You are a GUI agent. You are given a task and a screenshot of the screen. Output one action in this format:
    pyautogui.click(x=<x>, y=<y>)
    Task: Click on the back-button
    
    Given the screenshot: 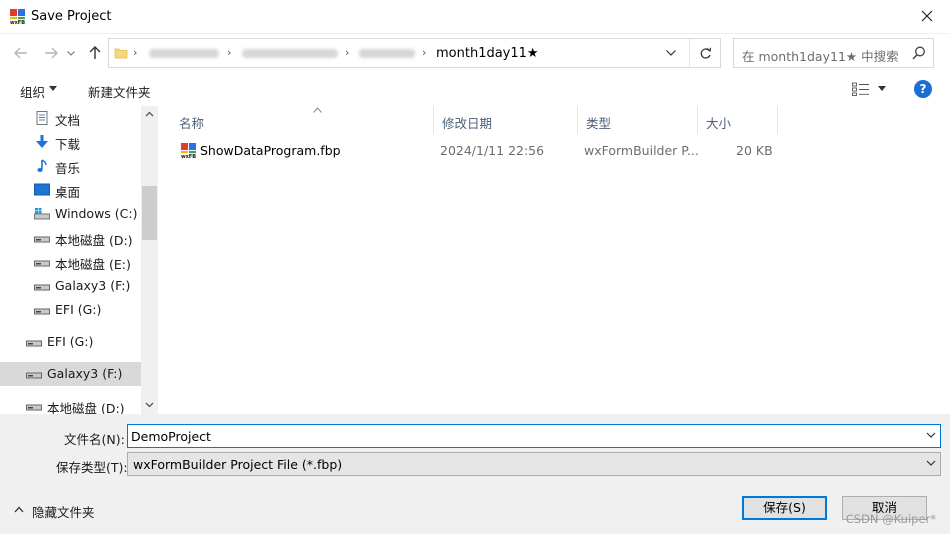 What is the action you would take?
    pyautogui.click(x=21, y=53)
    